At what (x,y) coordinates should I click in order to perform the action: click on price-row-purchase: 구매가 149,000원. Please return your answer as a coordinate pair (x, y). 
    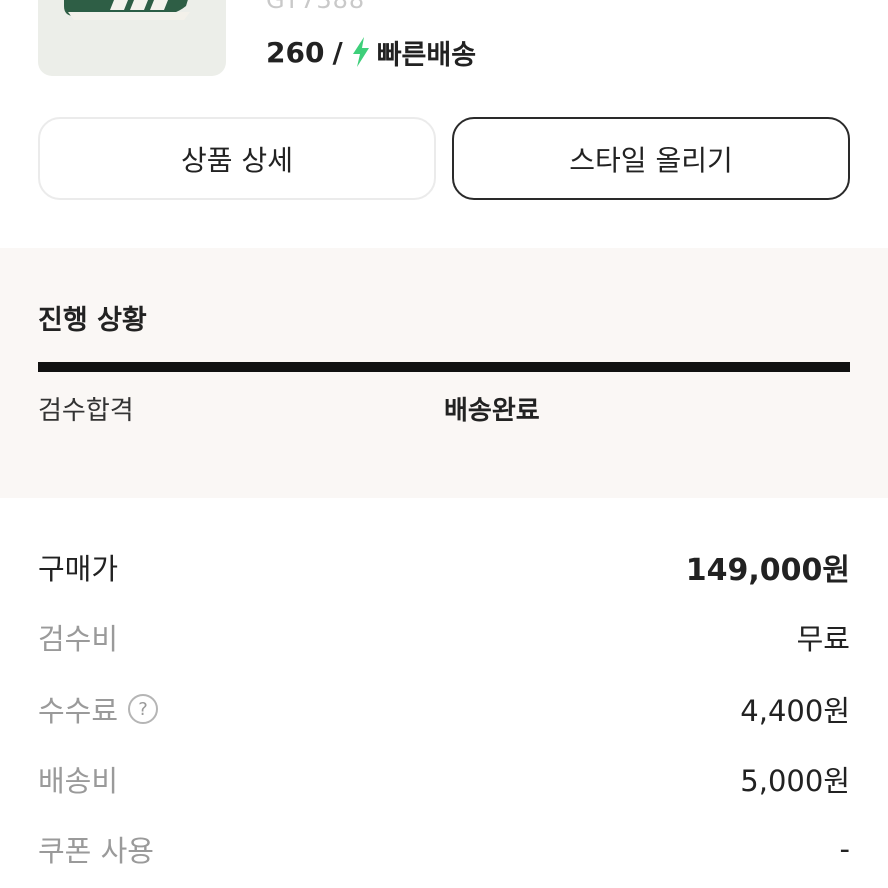
    Looking at the image, I should click on (444, 567).